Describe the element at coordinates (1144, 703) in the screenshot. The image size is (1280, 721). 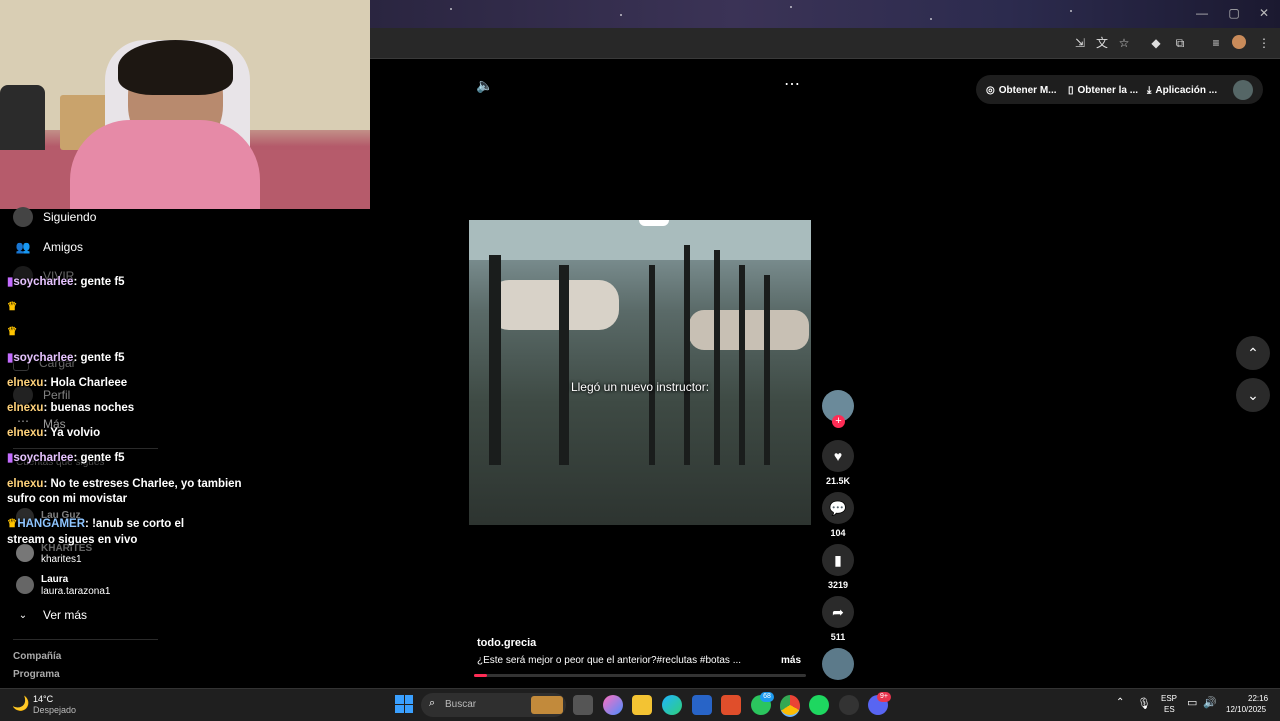
I see `microphone-icon: 🎙` at that location.